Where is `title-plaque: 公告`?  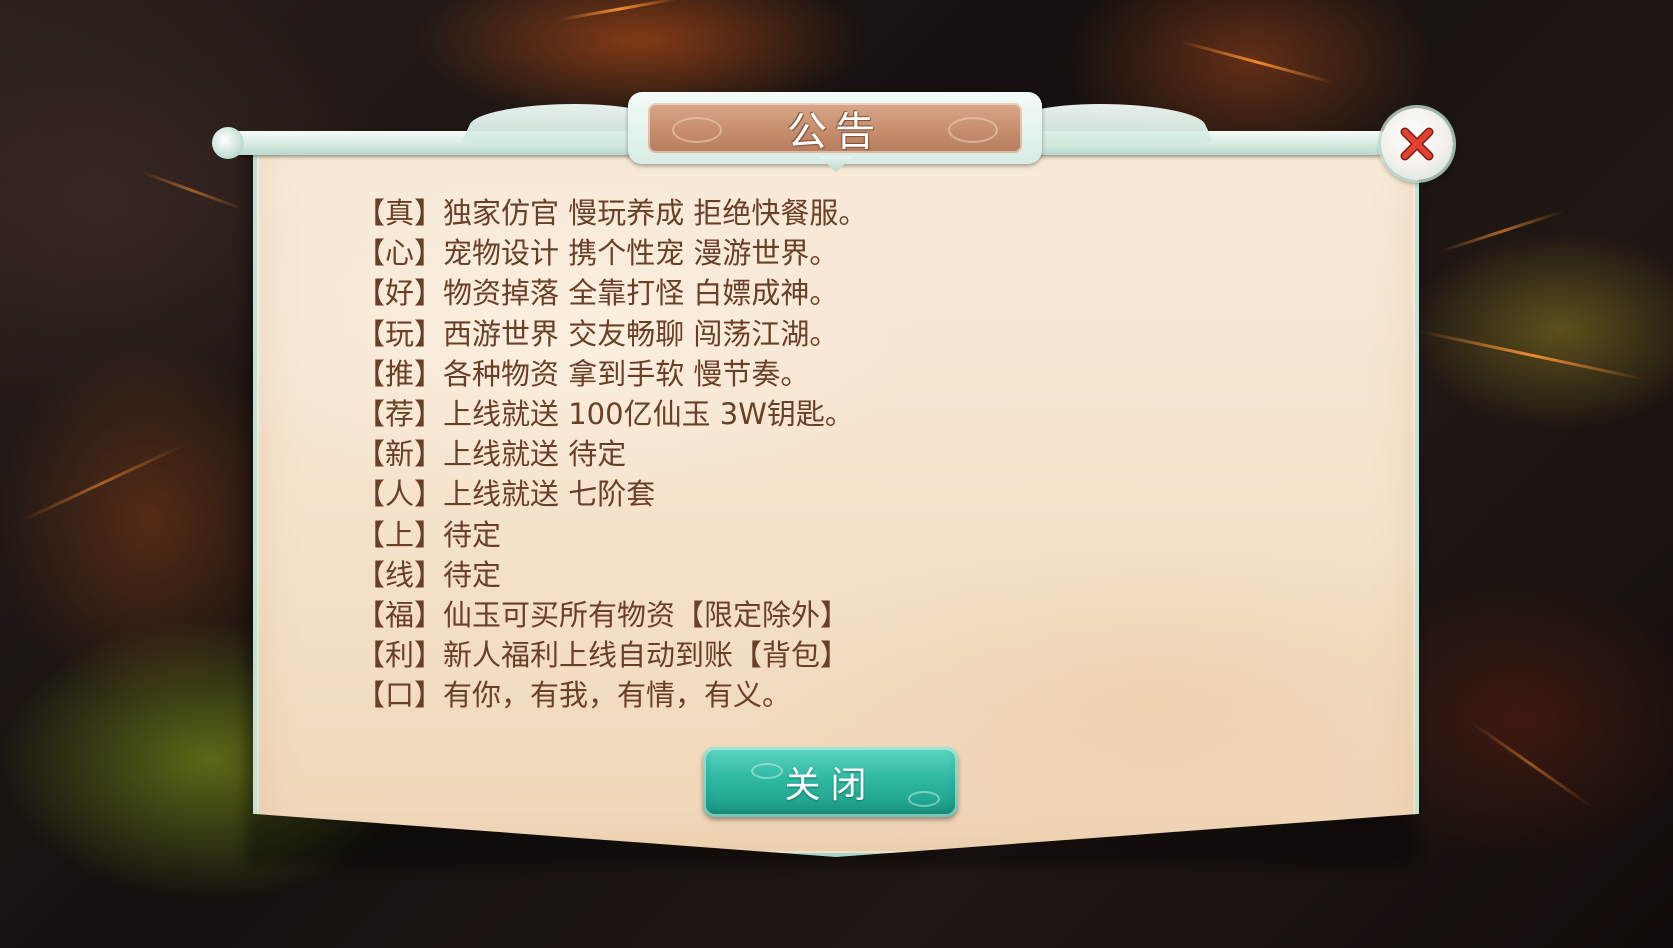 title-plaque: 公告 is located at coordinates (835, 129).